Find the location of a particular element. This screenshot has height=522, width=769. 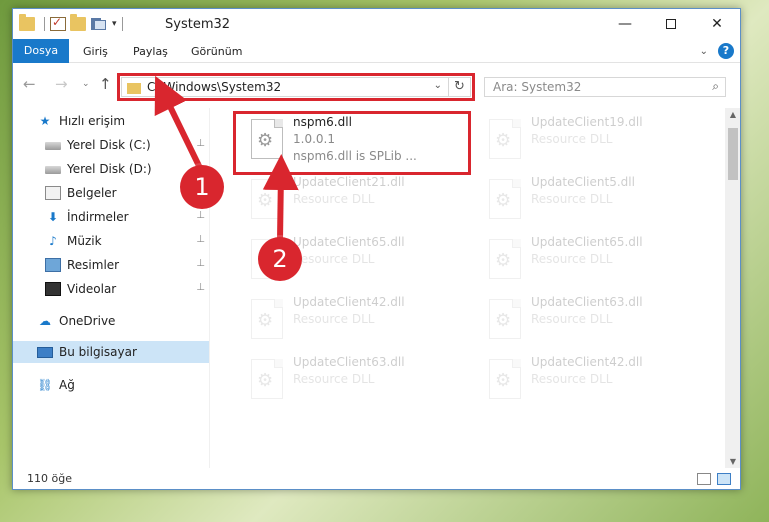

sidebar-item-quick-access: ★ Hızlı erişim is located at coordinates (111, 121).